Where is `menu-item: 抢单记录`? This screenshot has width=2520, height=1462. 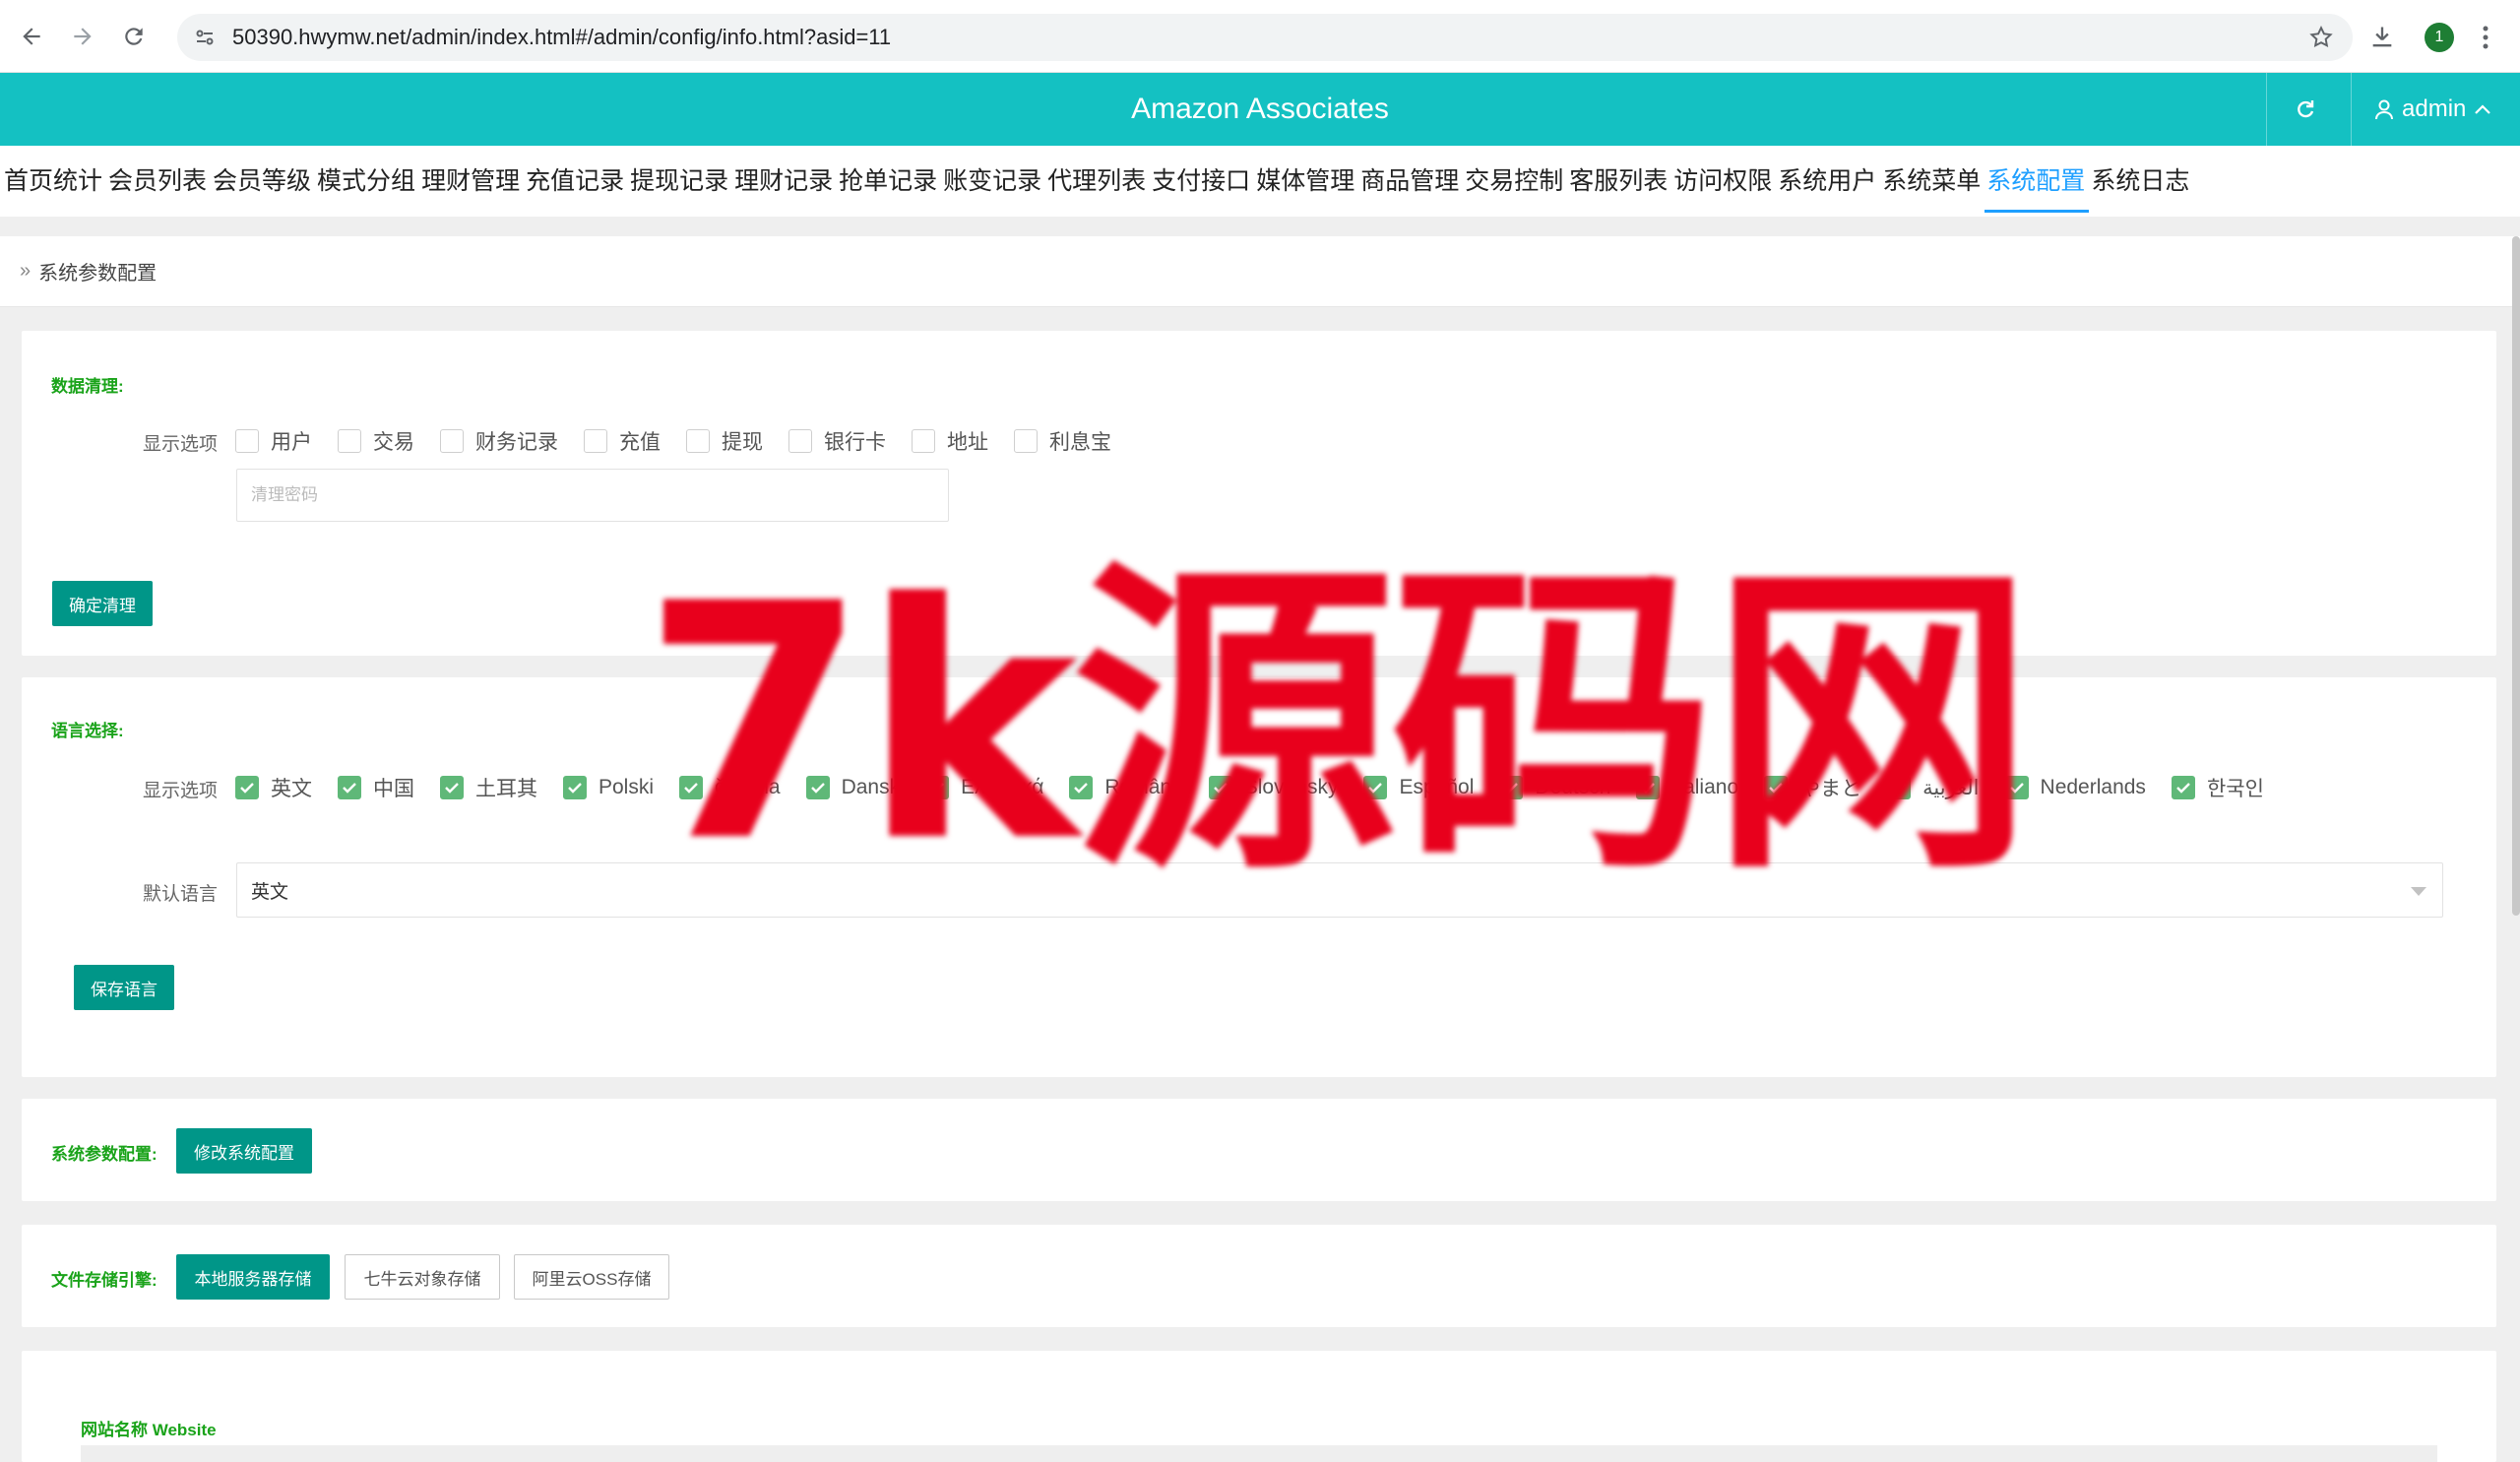
menu-item: 抢单记录 is located at coordinates (888, 181).